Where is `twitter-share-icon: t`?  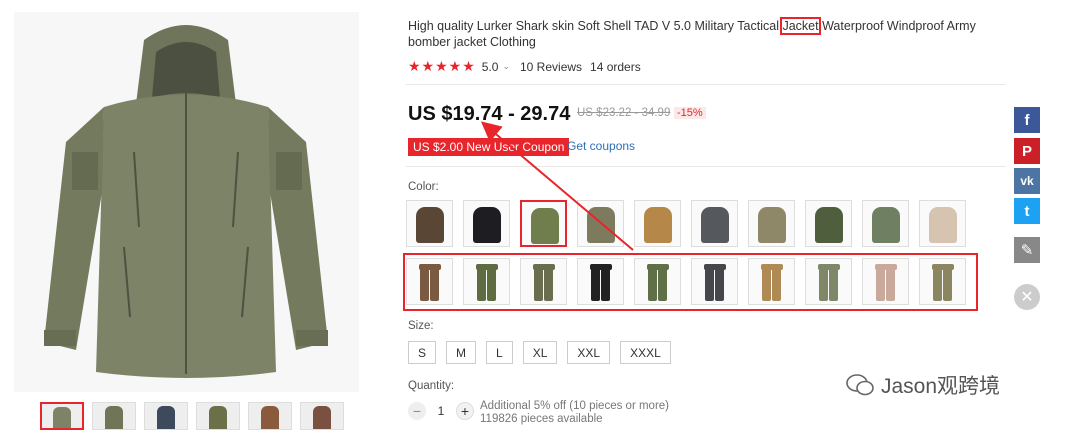 twitter-share-icon: t is located at coordinates (1027, 211).